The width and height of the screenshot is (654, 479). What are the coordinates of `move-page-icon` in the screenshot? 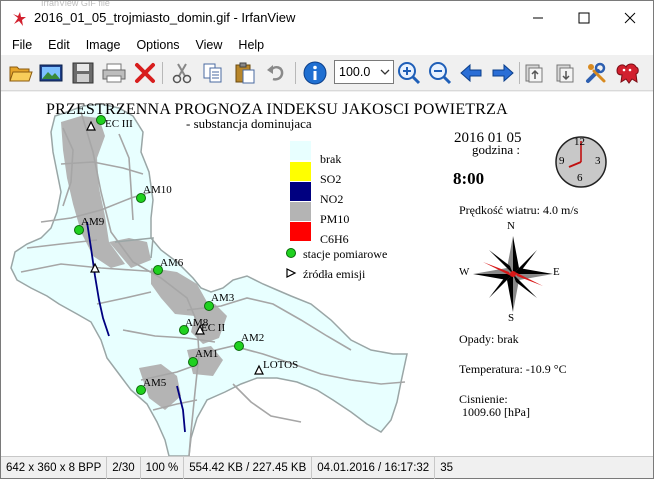 It's located at (565, 73).